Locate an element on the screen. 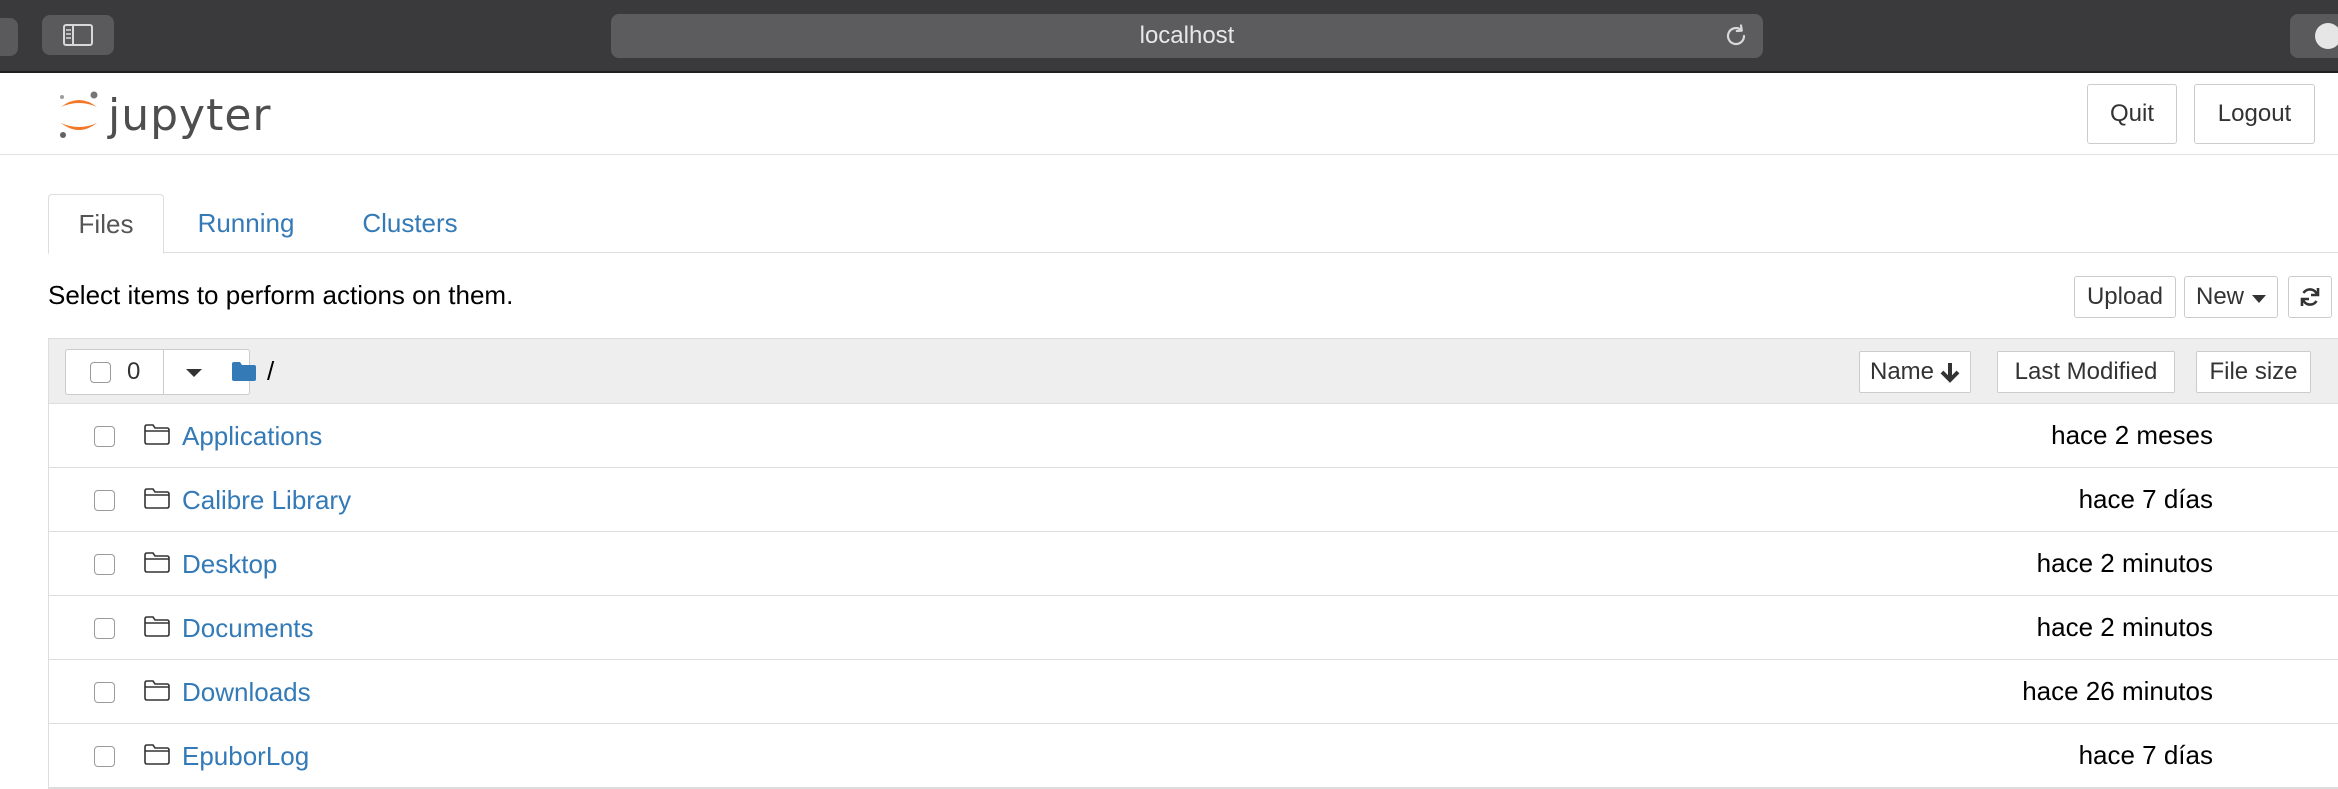 The image size is (2338, 789). refresh-icon is located at coordinates (2310, 297).